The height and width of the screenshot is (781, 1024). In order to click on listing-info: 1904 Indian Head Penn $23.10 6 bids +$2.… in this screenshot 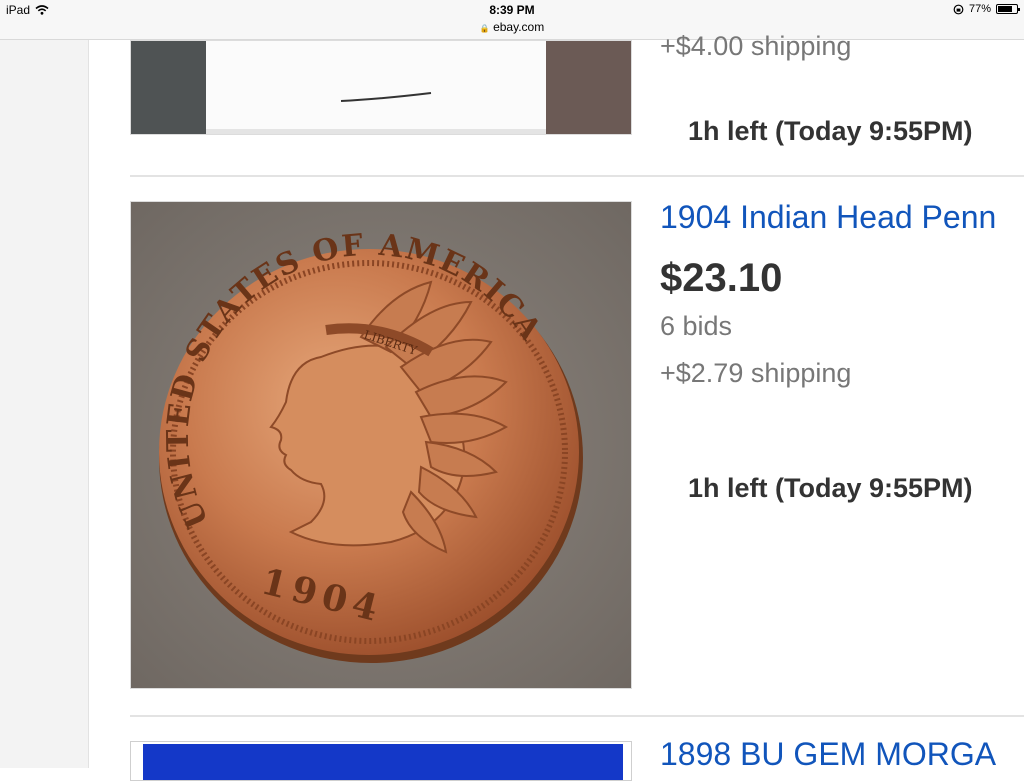, I will do `click(842, 294)`.